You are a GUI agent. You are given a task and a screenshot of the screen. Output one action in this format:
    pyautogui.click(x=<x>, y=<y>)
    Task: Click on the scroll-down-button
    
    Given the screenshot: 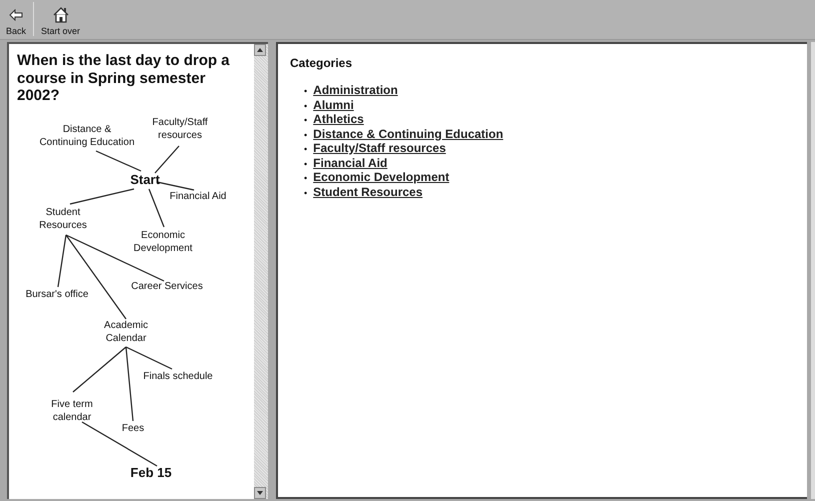 What is the action you would take?
    pyautogui.click(x=260, y=493)
    